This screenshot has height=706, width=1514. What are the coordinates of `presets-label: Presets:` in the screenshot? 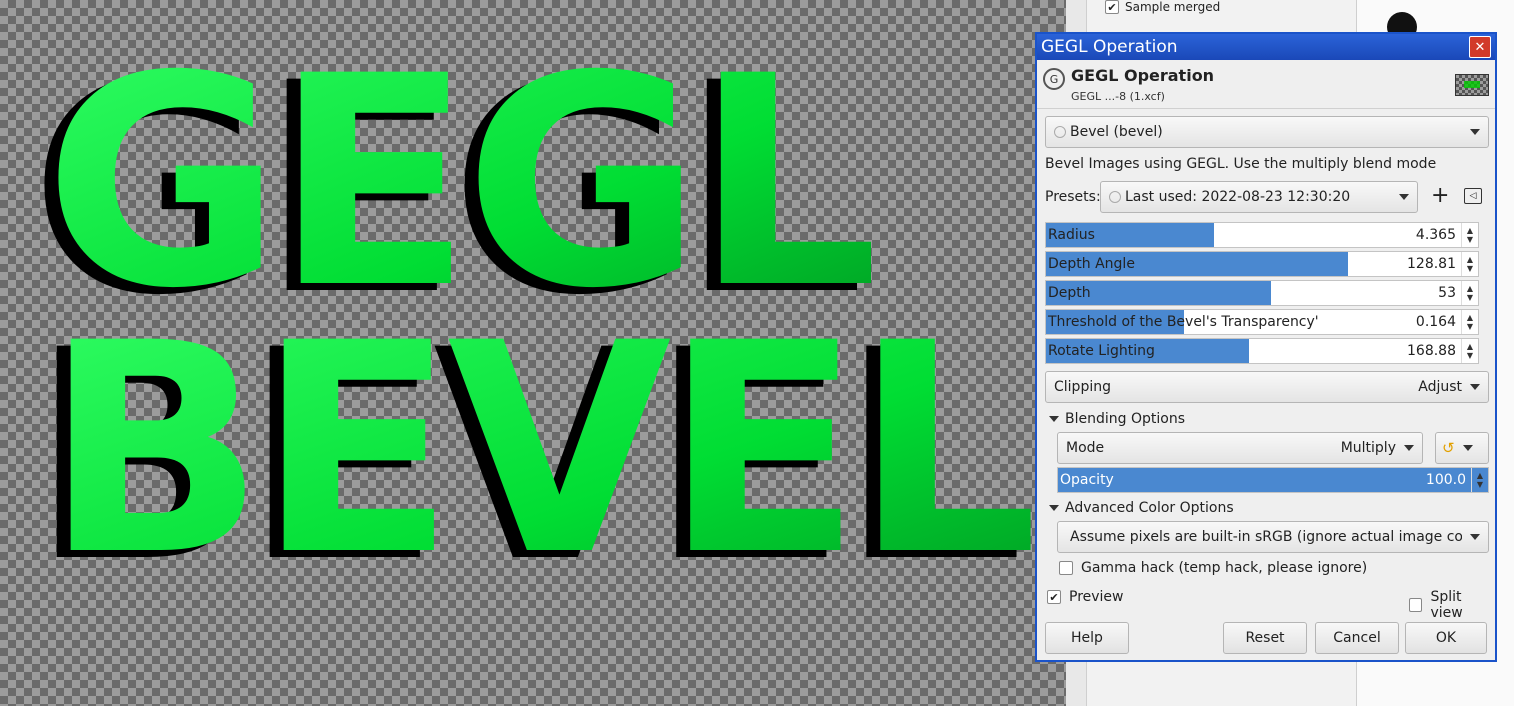 It's located at (1073, 197).